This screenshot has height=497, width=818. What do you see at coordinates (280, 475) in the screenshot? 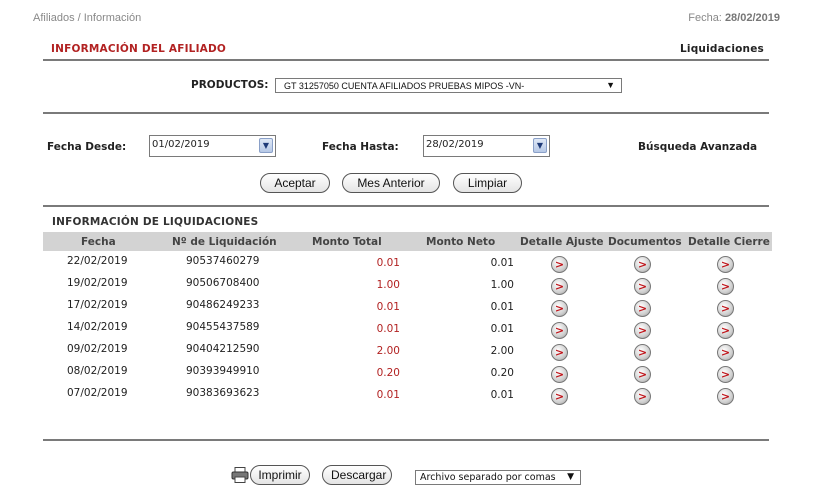
I see `print-label: Imprimir` at bounding box center [280, 475].